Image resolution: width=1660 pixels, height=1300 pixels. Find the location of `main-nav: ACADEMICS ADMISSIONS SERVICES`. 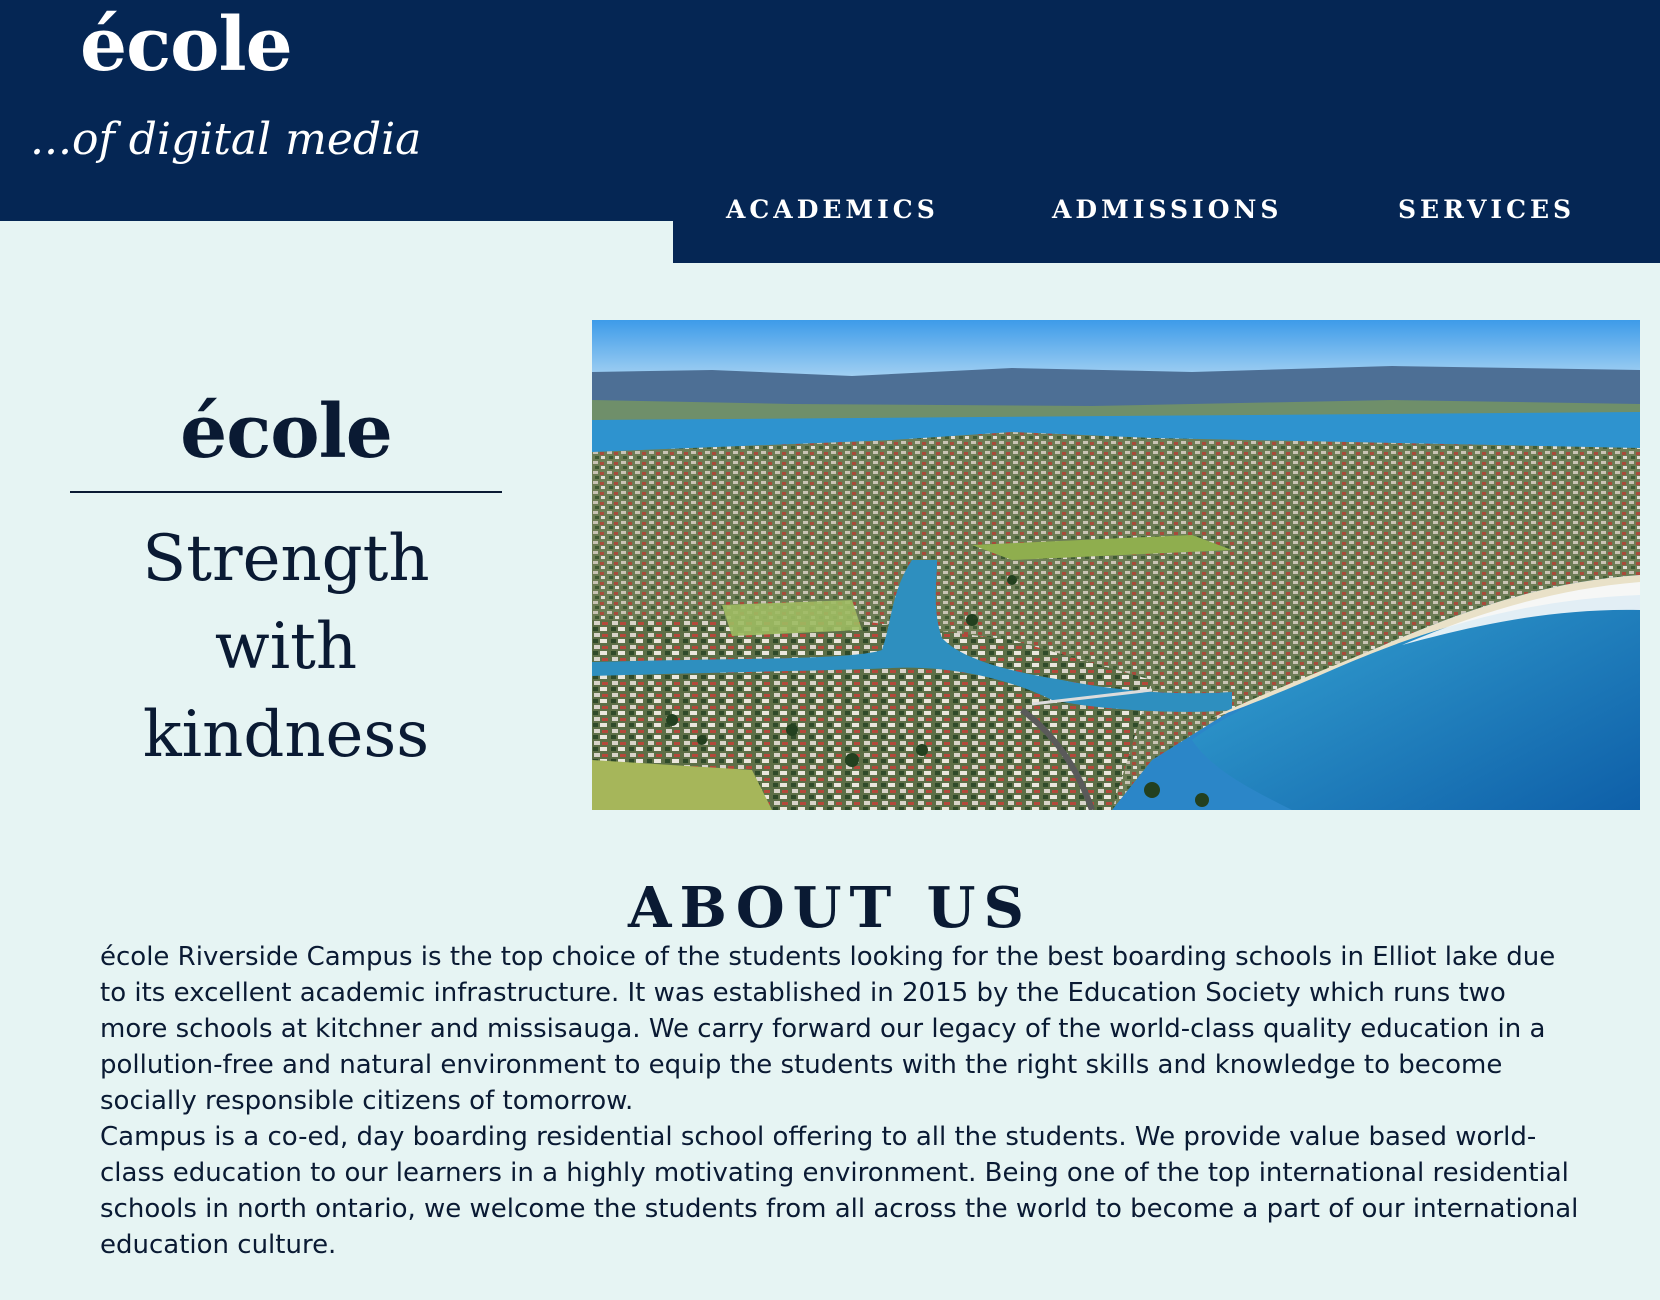

main-nav: ACADEMICS ADMISSIONS SERVICES is located at coordinates (1166, 213).